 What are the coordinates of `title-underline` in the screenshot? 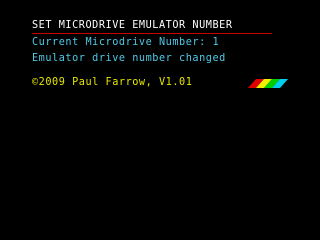 It's located at (152, 33).